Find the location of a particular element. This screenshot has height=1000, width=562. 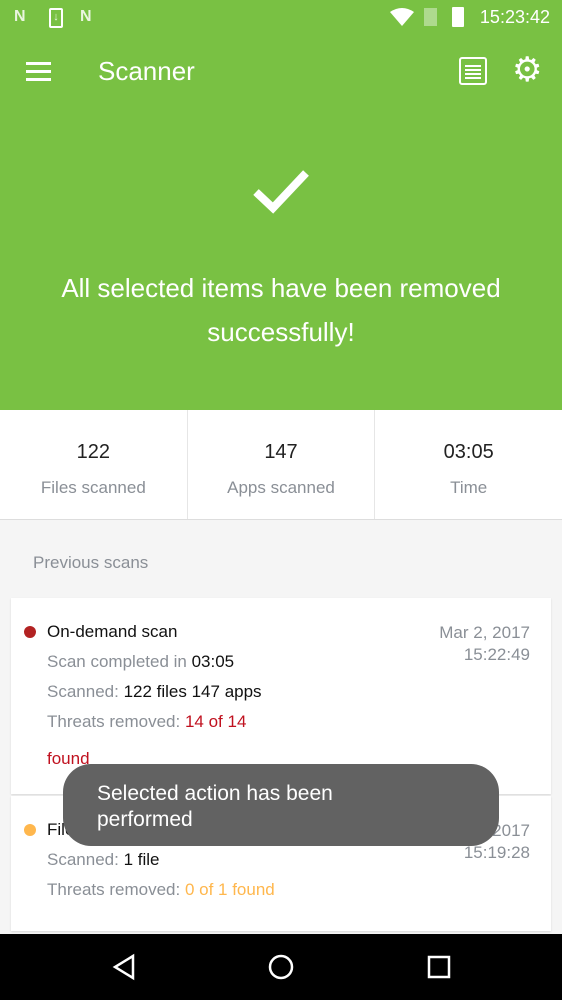

status-bar: N ↓ N 15:23:42 is located at coordinates (281, 17).